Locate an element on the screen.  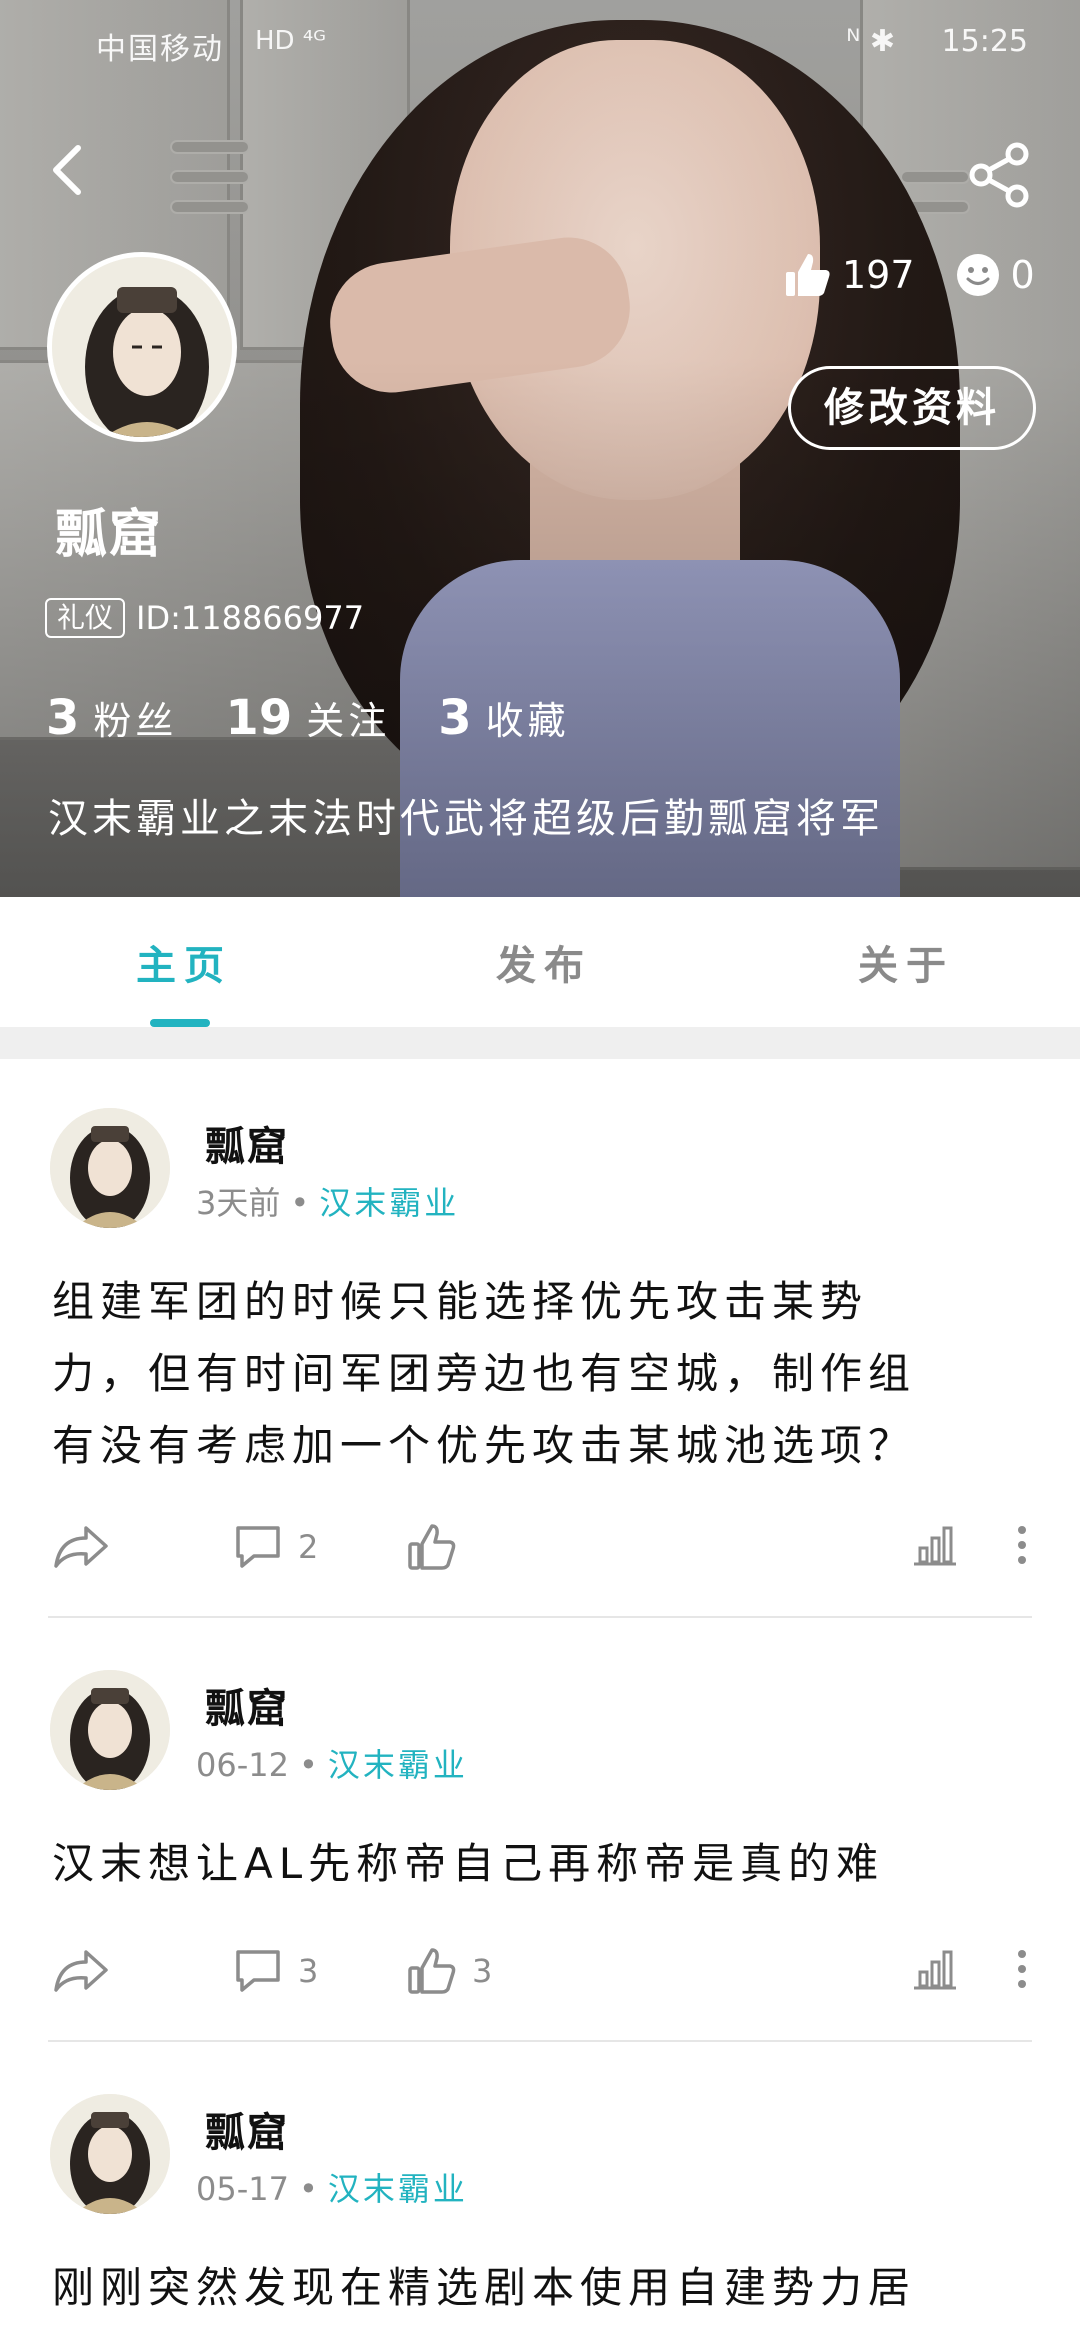
post-content: 汉末想让AL先称帝自己再称帝是真的难 is located at coordinates (542, 1864).